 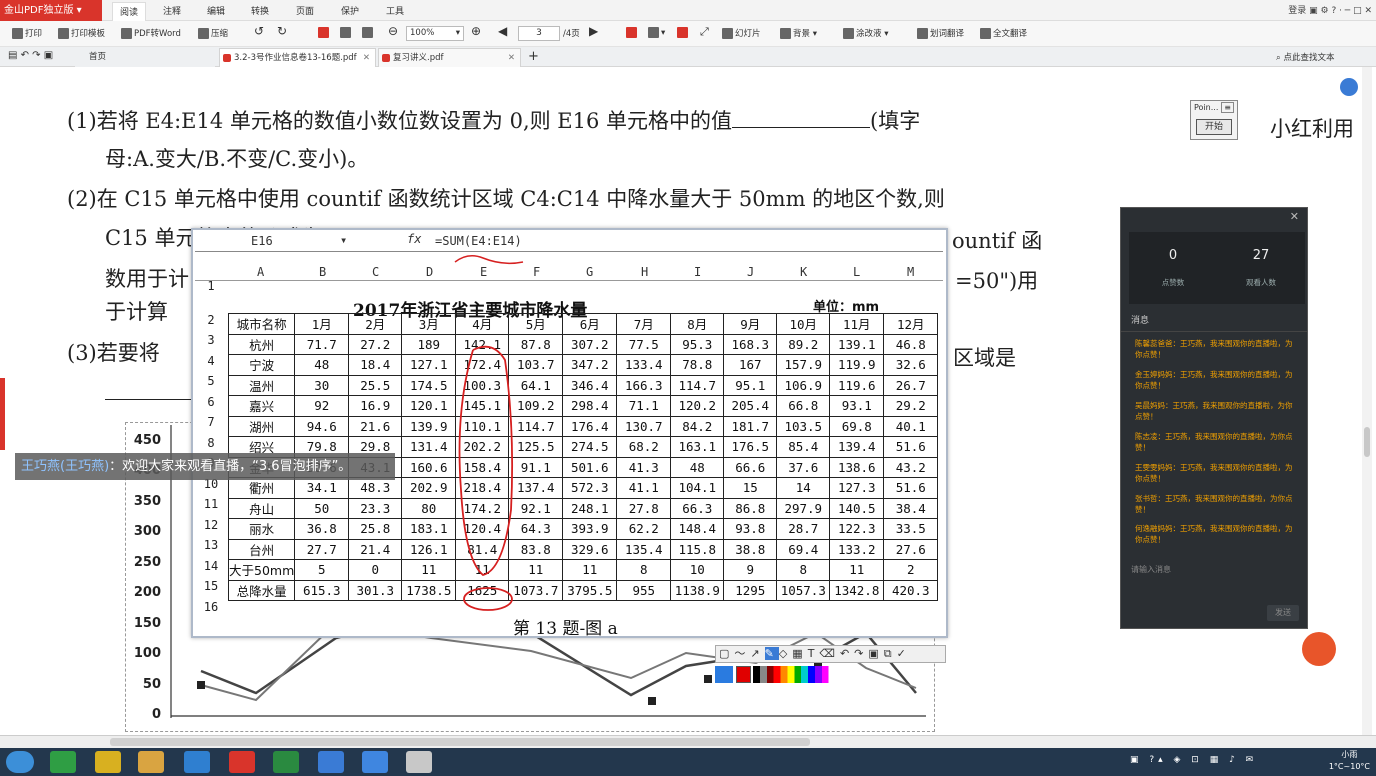 What do you see at coordinates (798, 33) in the screenshot?
I see `background-button: 背景 ▾` at bounding box center [798, 33].